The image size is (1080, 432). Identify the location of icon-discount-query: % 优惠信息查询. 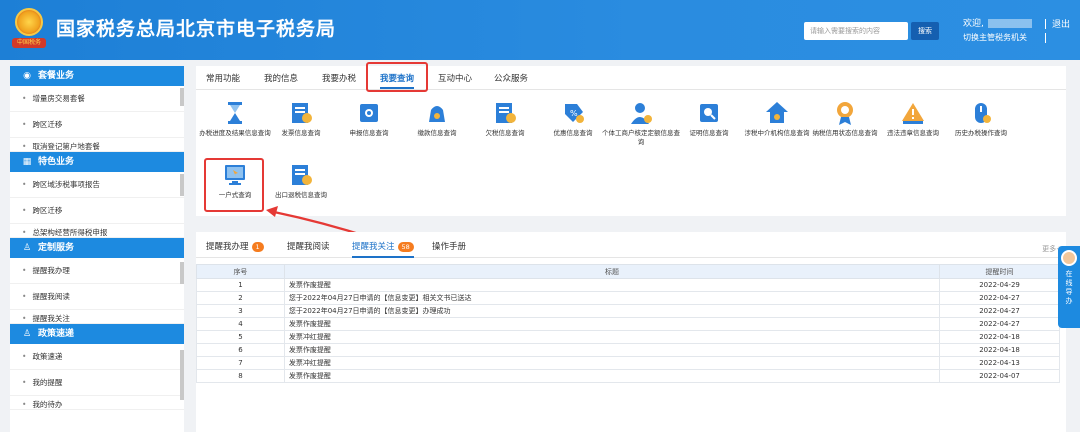
(573, 119).